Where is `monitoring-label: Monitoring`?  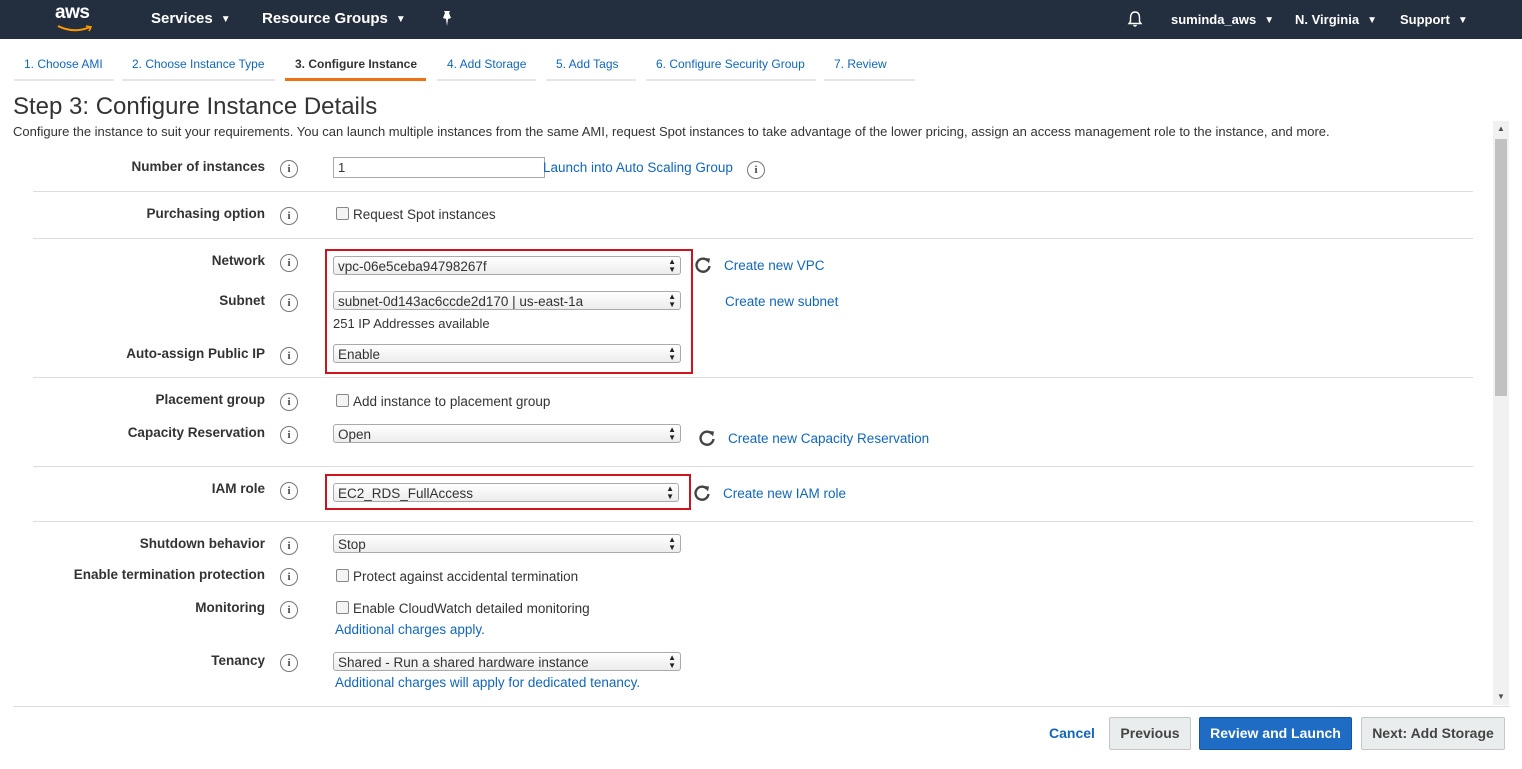 monitoring-label: Monitoring is located at coordinates (230, 607).